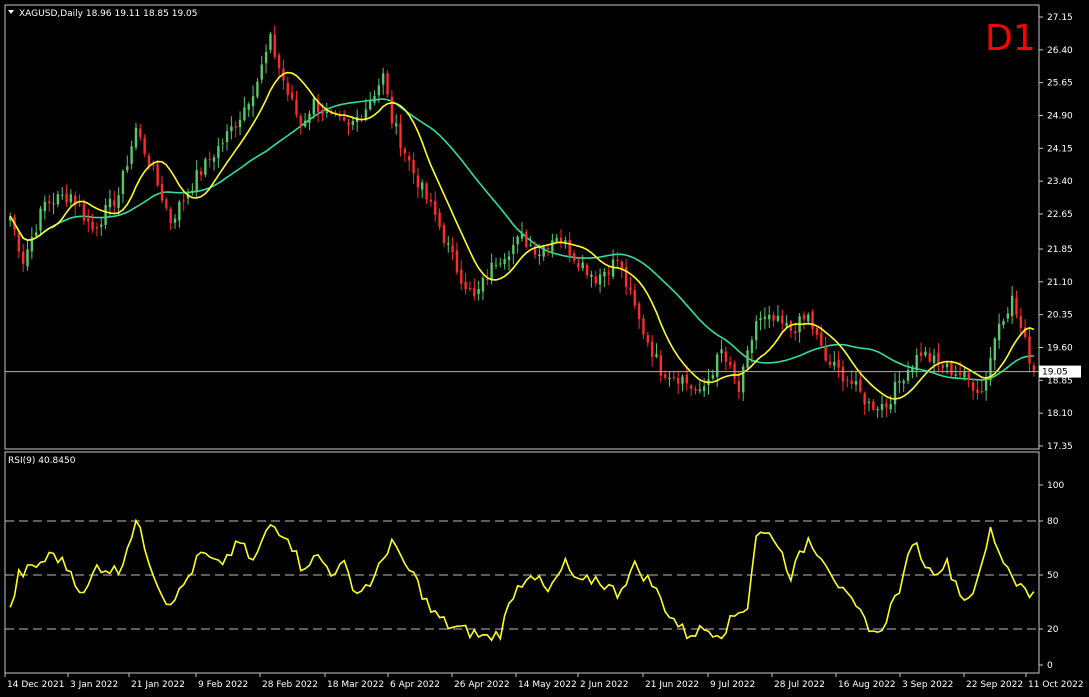  What do you see at coordinates (158, 685) in the screenshot?
I see `time-tick-label: 21 Jan 2022` at bounding box center [158, 685].